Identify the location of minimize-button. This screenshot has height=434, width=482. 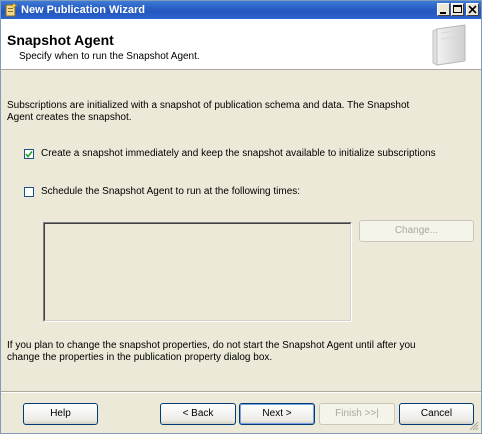
(443, 9).